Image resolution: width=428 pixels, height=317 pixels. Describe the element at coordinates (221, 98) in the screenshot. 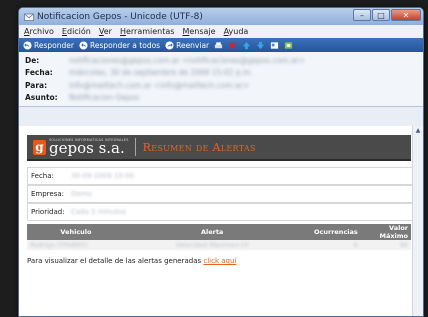

I see `header-subject: Asunto: Notificacion Gepos` at that location.